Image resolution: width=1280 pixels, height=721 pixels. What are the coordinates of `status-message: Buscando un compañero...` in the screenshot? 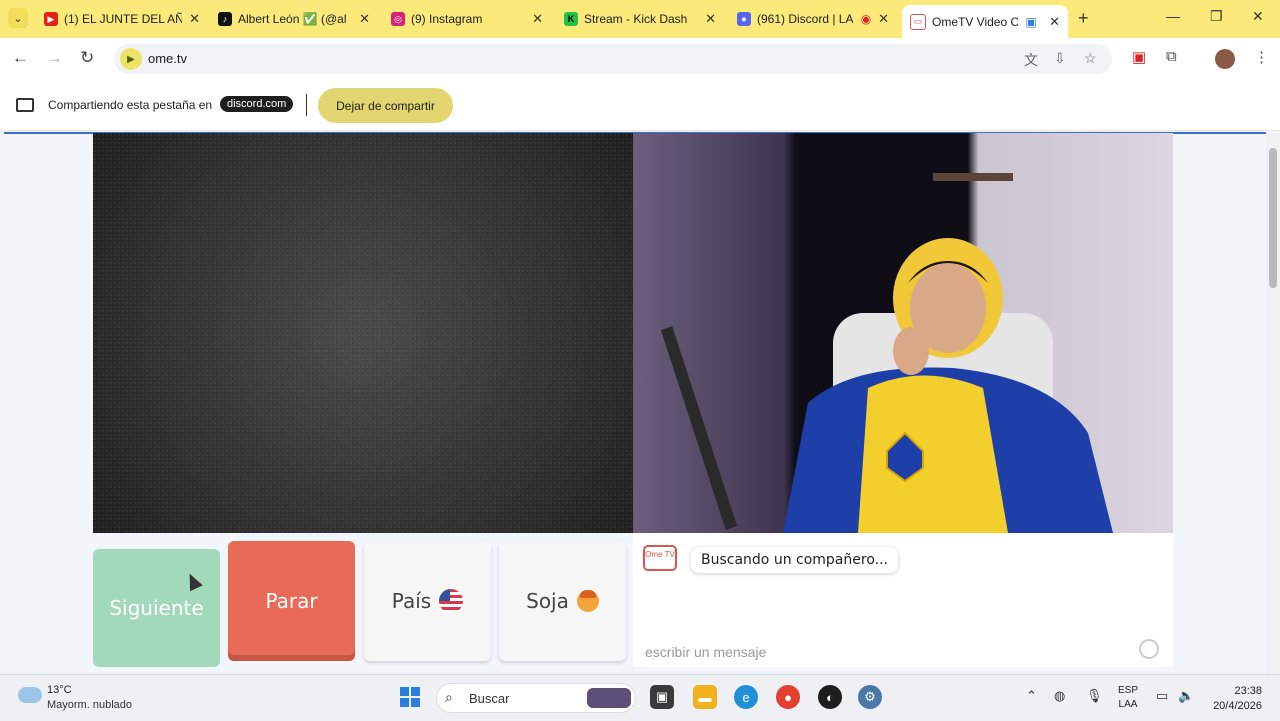 It's located at (794, 560).